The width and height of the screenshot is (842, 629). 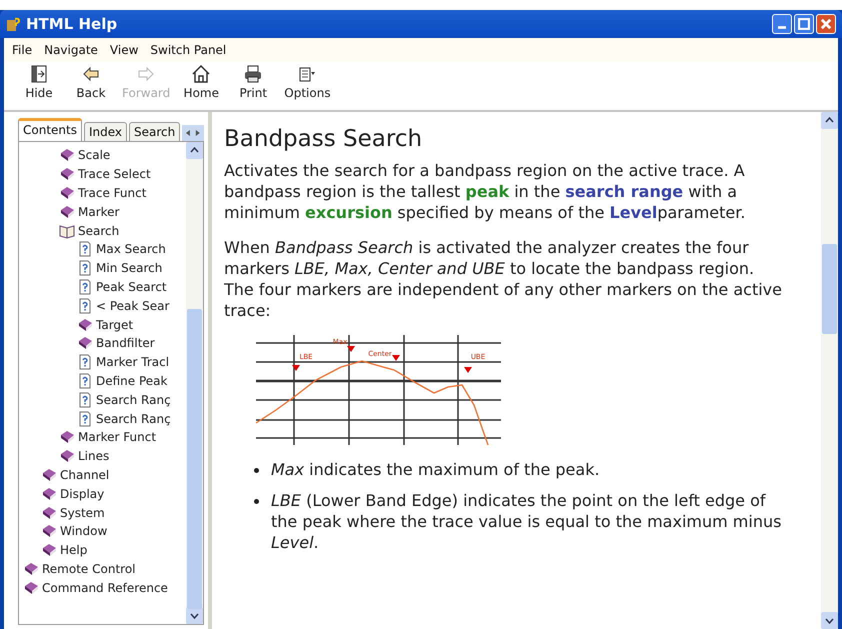 I want to click on minimize-button, so click(x=782, y=24).